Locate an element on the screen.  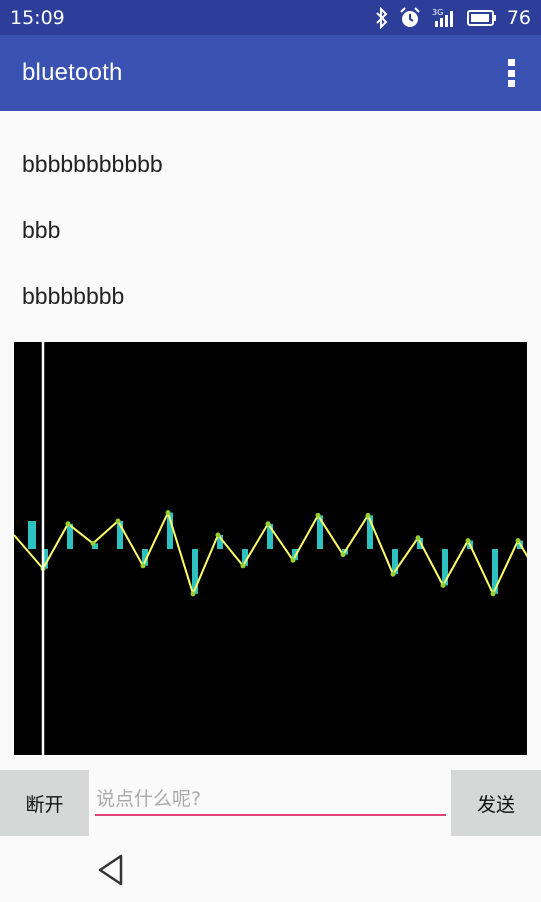
bluetooth-icon is located at coordinates (382, 17).